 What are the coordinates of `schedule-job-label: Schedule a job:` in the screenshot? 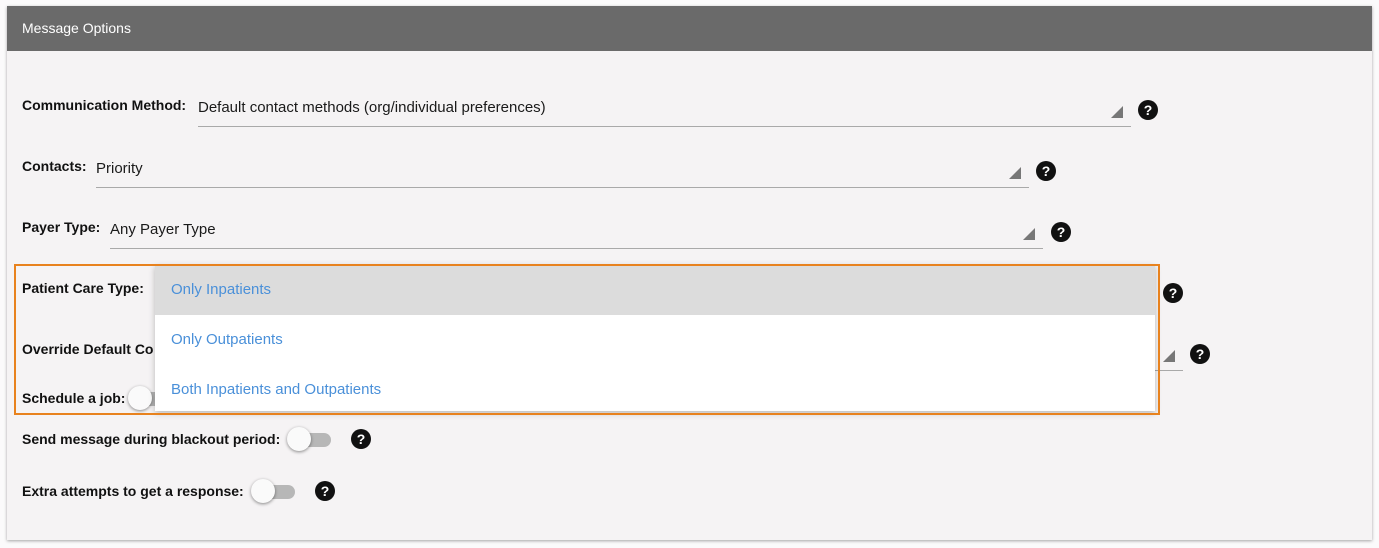 It's located at (74, 398).